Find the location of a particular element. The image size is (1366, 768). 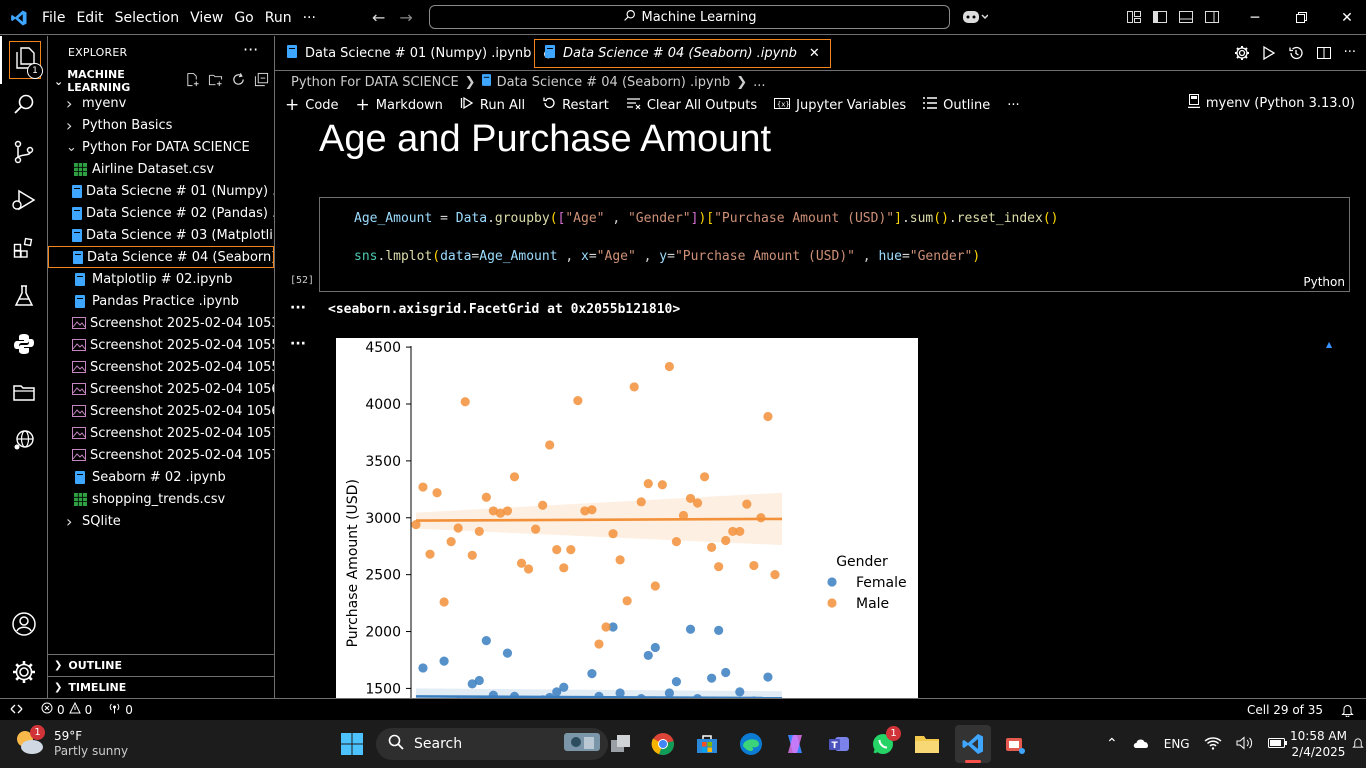

add-markdown-cell-button: + Markdown is located at coordinates (399, 105).